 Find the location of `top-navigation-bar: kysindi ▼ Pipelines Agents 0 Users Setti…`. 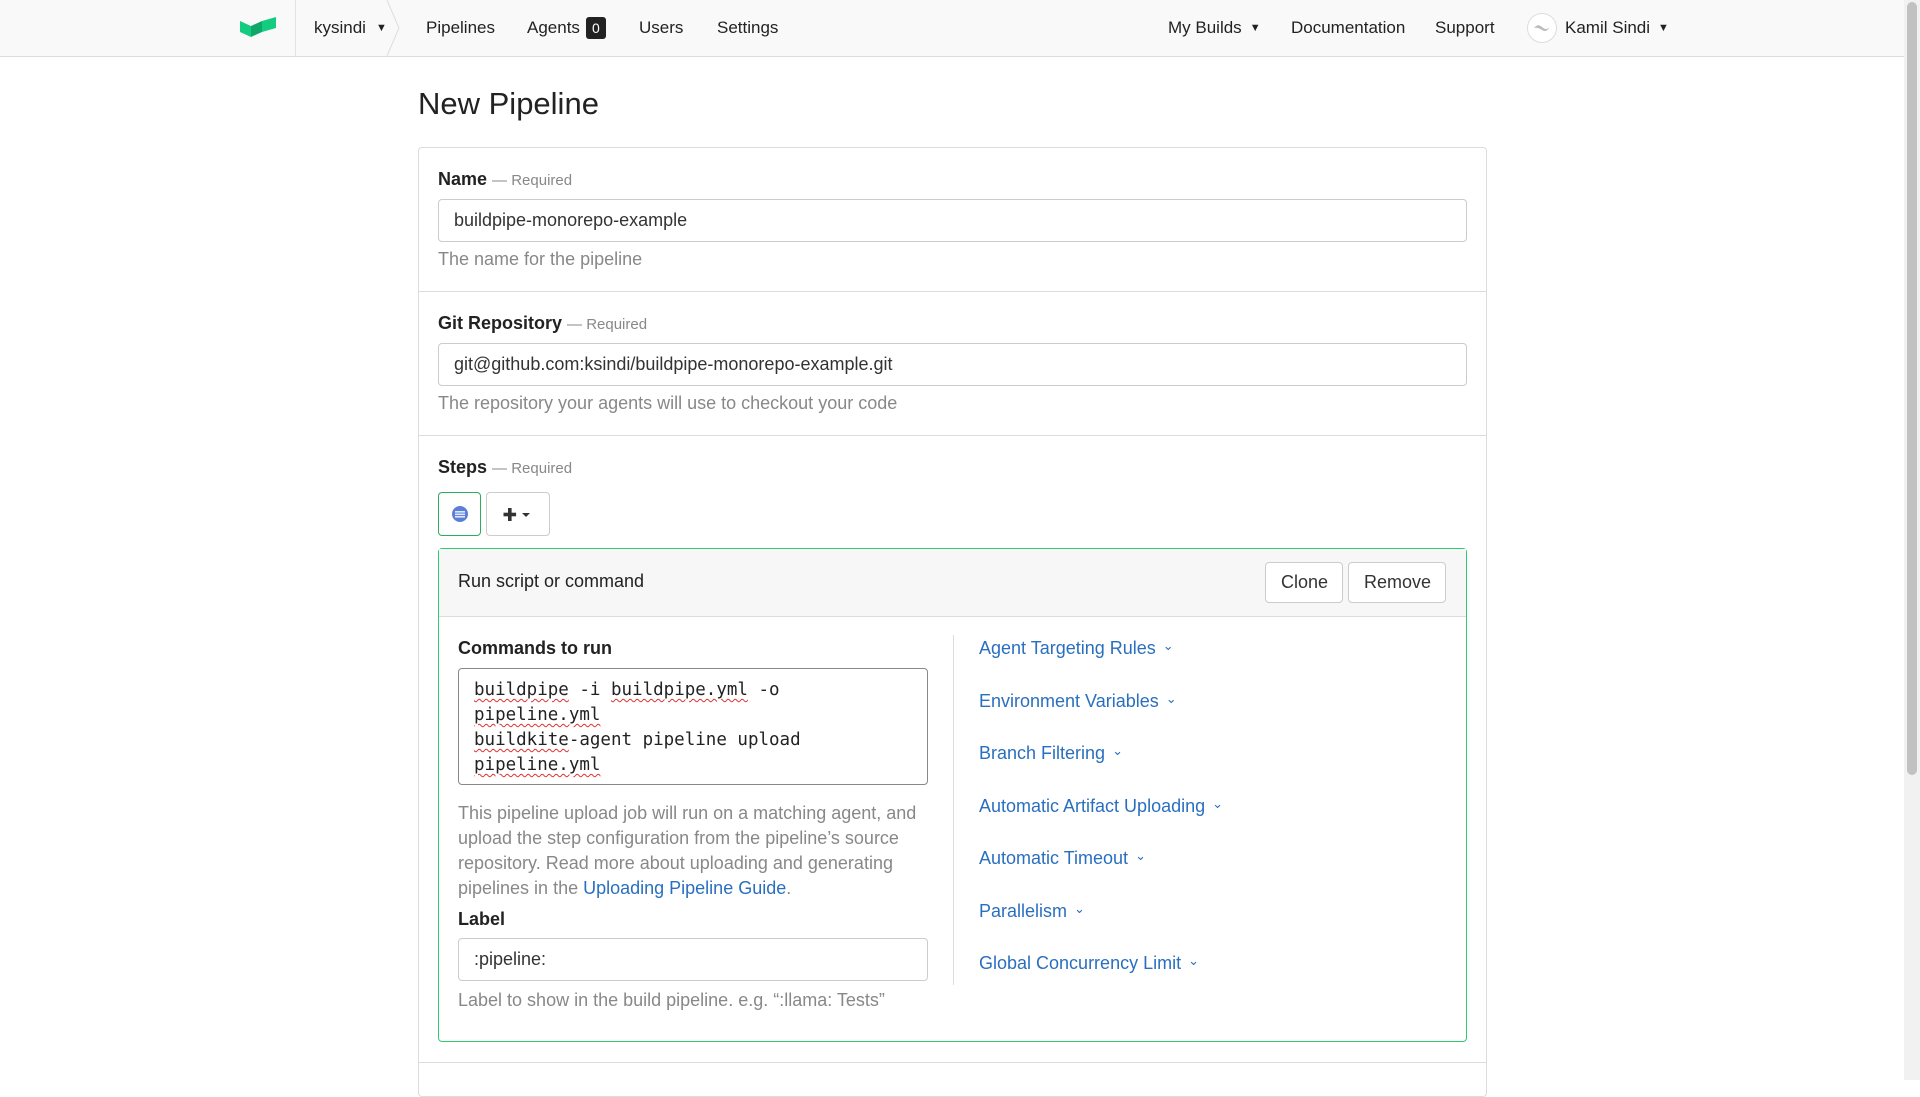

top-navigation-bar: kysindi ▼ Pipelines Agents 0 Users Setti… is located at coordinates (952, 28).